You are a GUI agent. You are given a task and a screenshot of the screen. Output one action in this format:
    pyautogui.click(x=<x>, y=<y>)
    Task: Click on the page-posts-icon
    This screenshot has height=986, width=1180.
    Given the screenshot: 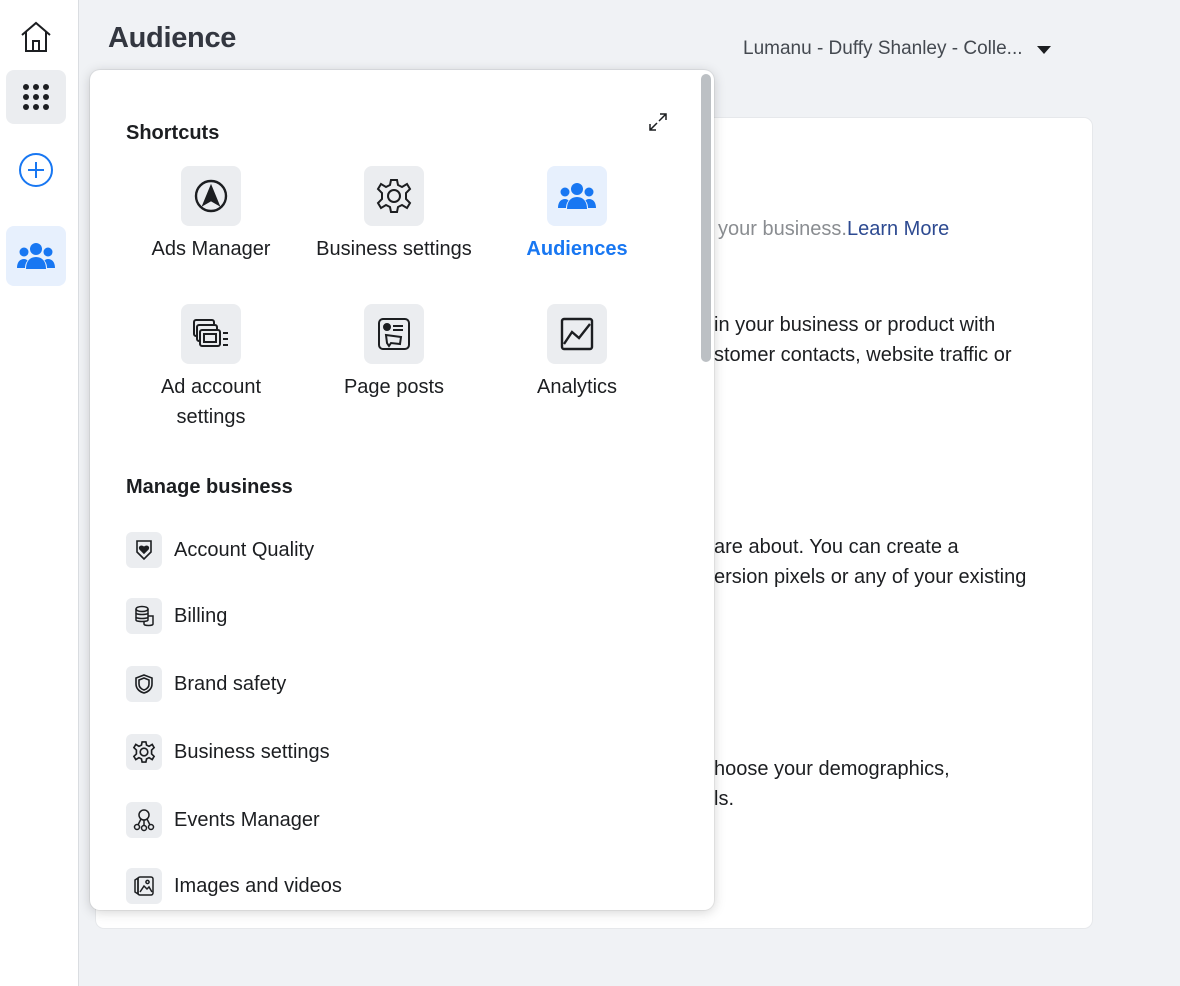 What is the action you would take?
    pyautogui.click(x=394, y=334)
    